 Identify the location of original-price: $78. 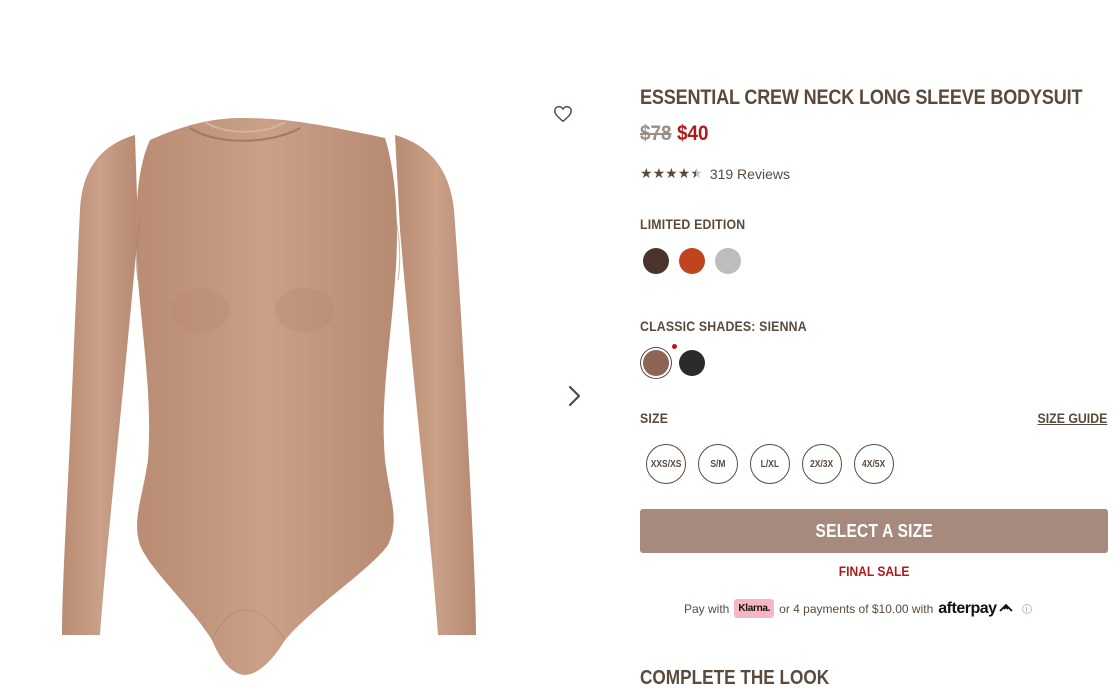
(656, 133).